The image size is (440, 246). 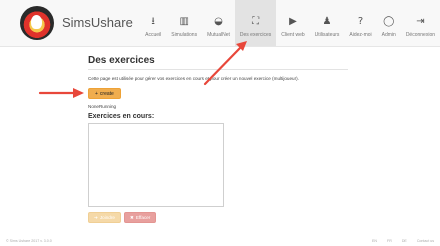 I want to click on footer-copyright: © Sims Ushare 2017 v. 3.0.0, so click(x=29, y=241).